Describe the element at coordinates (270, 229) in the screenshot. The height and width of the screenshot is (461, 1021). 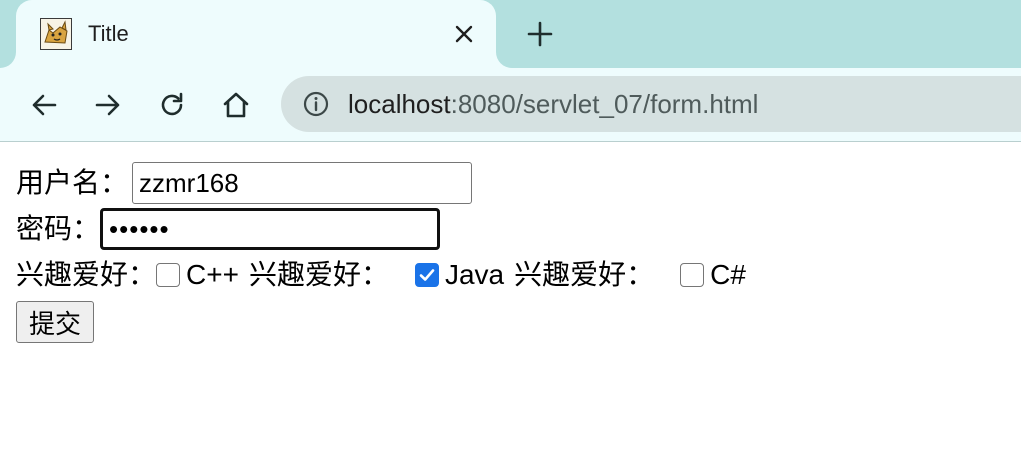
I see `password-input` at that location.